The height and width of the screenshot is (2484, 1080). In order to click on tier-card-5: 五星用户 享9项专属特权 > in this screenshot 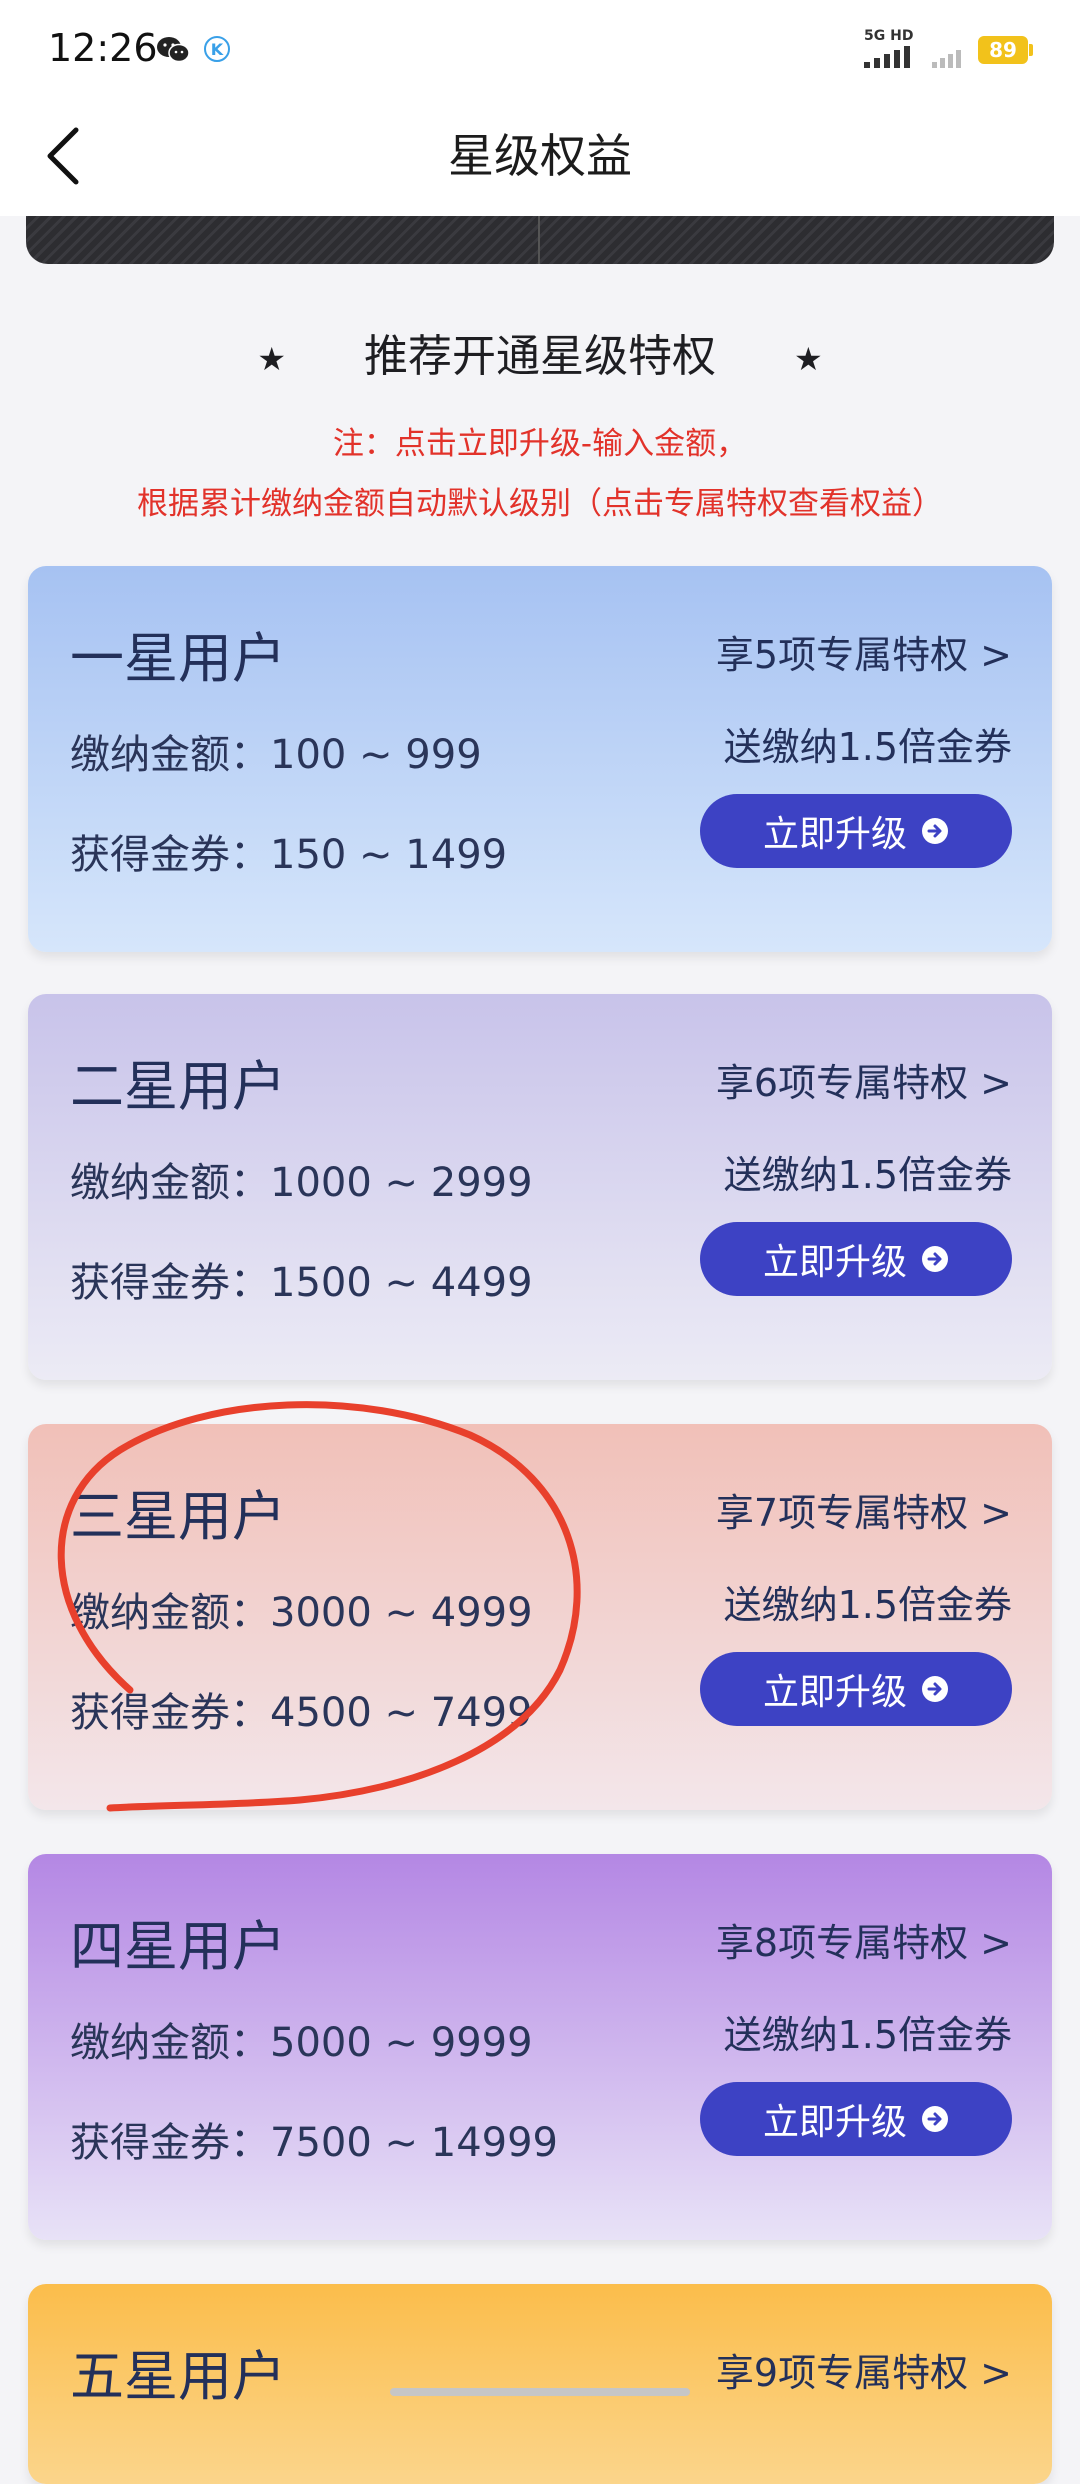, I will do `click(540, 2384)`.